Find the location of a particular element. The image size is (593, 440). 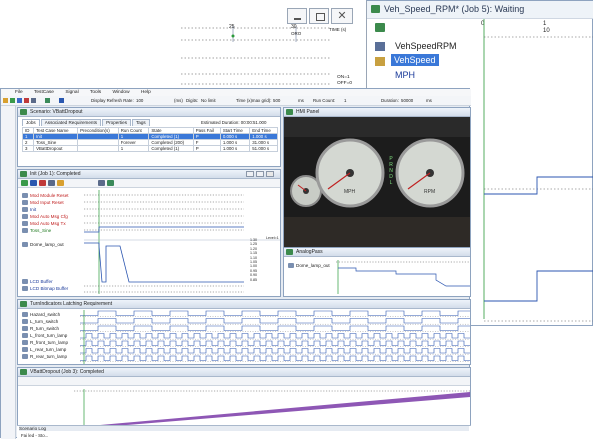

toolbar-grid-icon is located at coordinates (47, 100).